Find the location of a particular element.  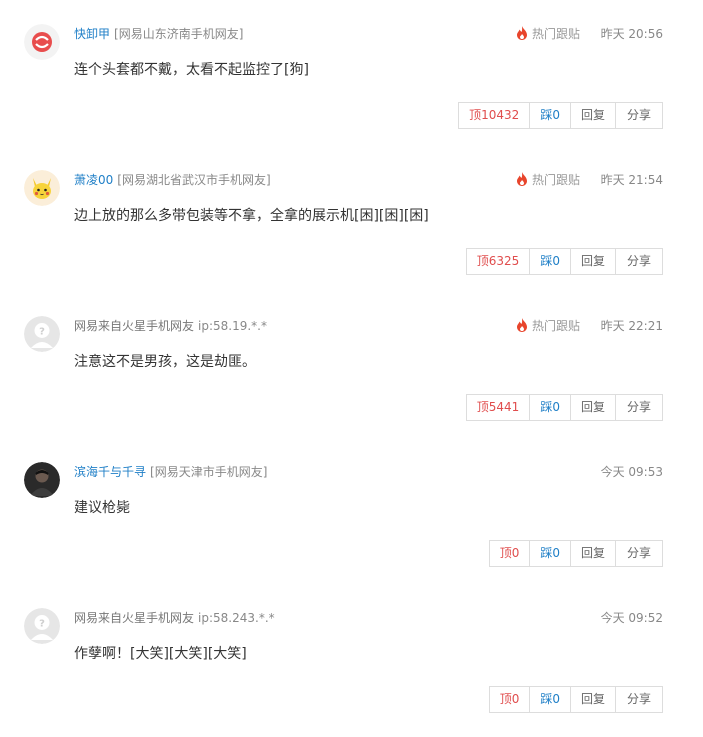

user-location: ip:58.243.*.* is located at coordinates (236, 618).